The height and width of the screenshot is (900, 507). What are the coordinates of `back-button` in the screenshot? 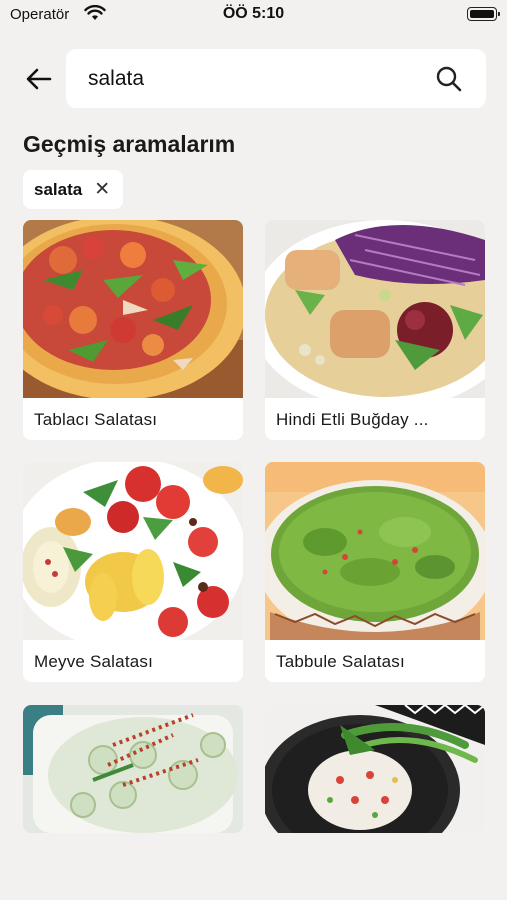 It's located at (39, 79).